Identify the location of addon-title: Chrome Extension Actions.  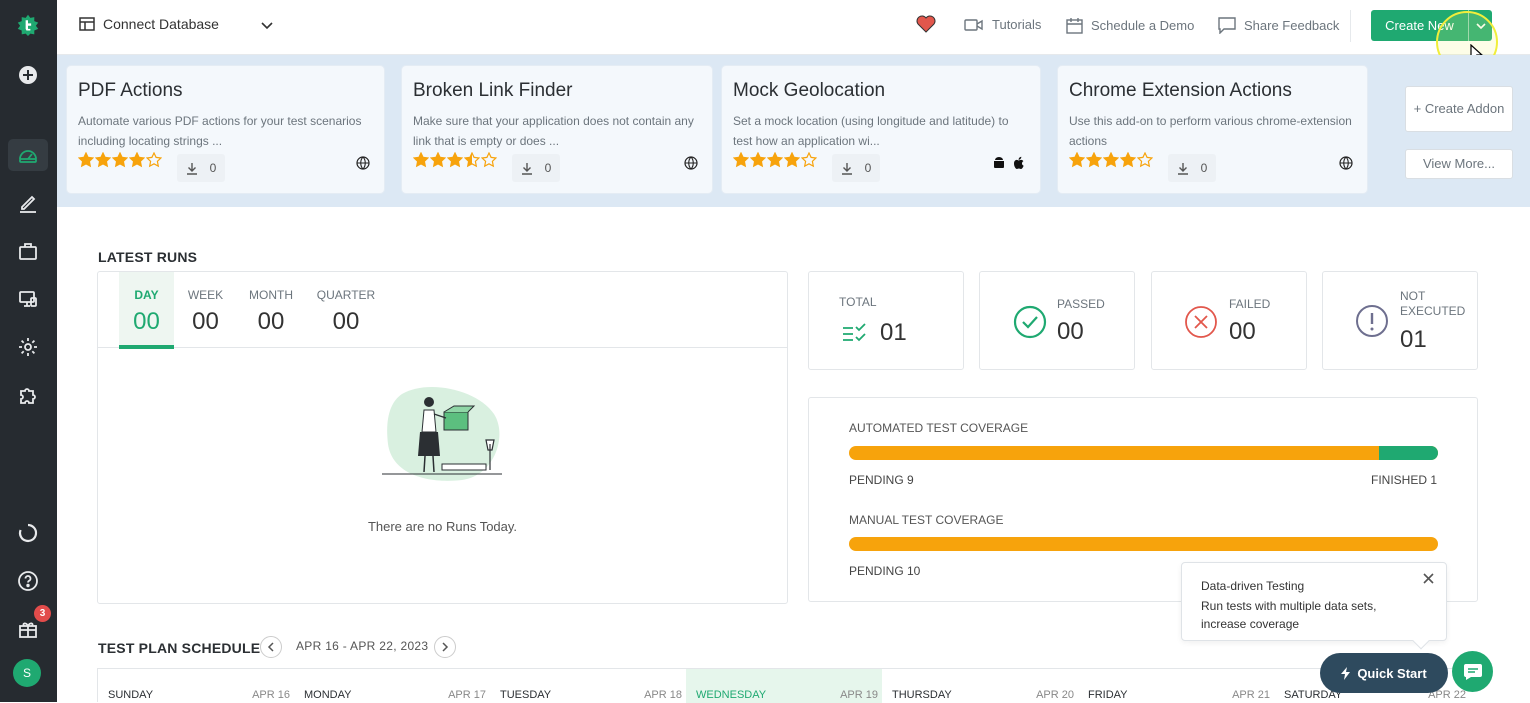
(1180, 90).